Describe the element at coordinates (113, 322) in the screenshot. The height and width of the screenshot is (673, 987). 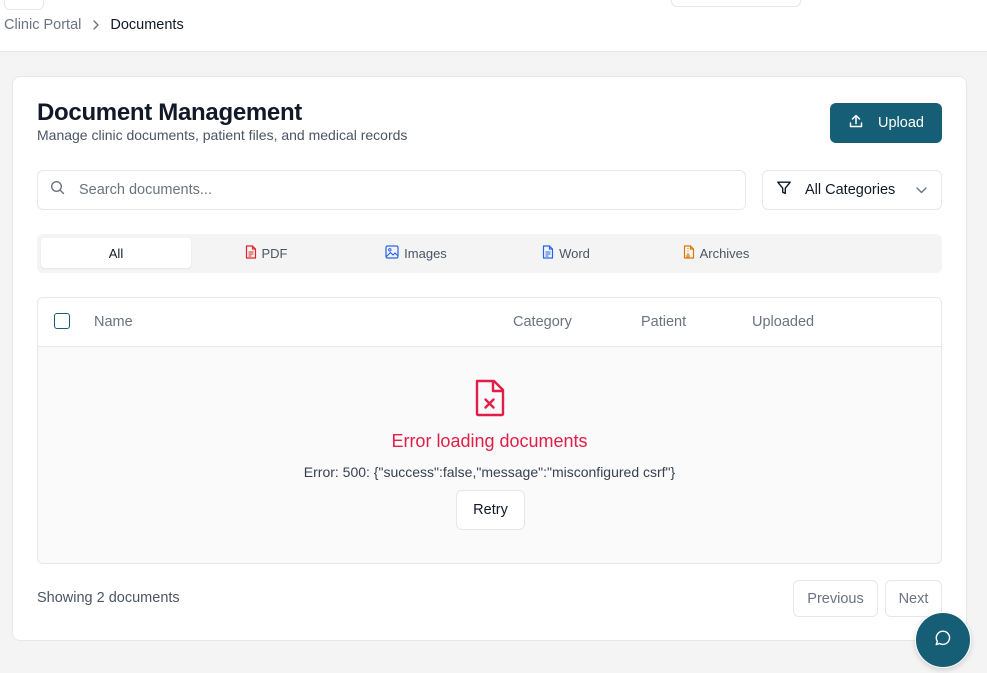
I see `column-header-name: Name` at that location.